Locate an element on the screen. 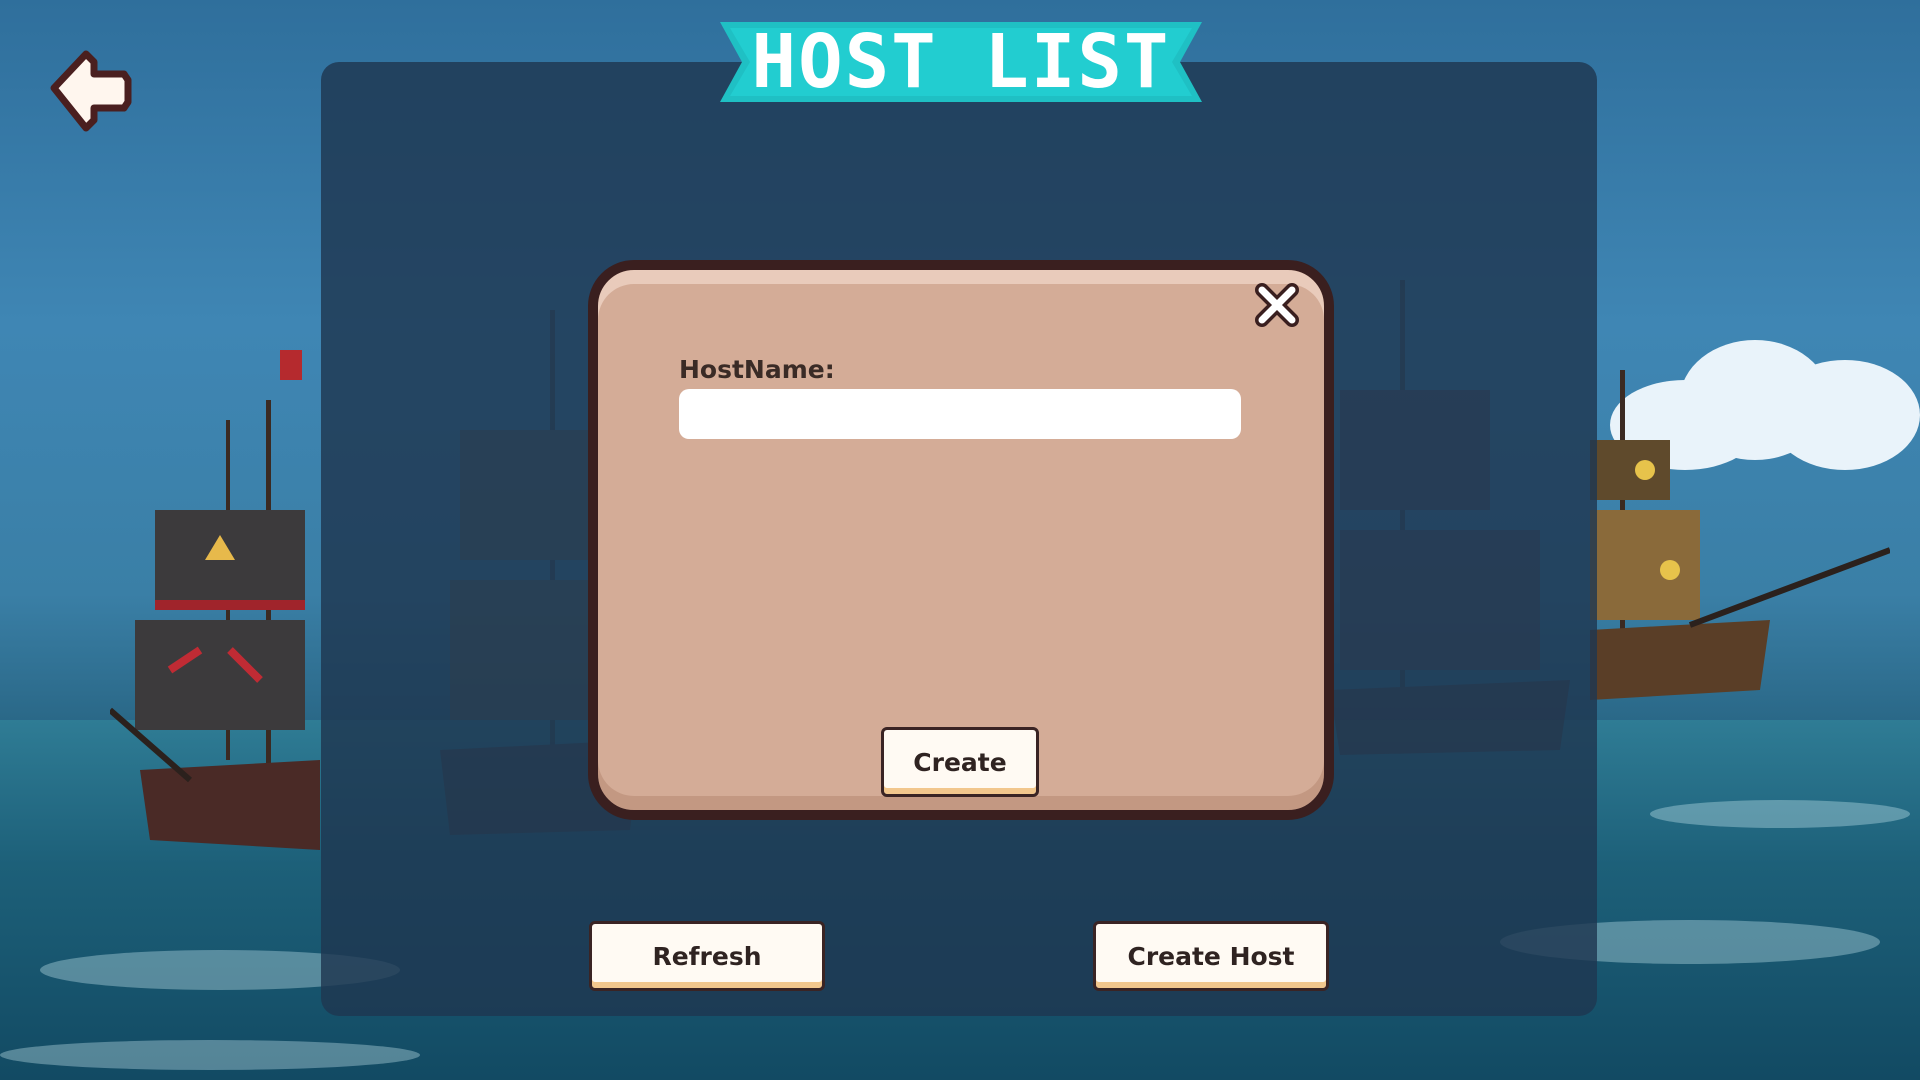 The height and width of the screenshot is (1080, 1920). back-arrow-icon is located at coordinates (91, 91).